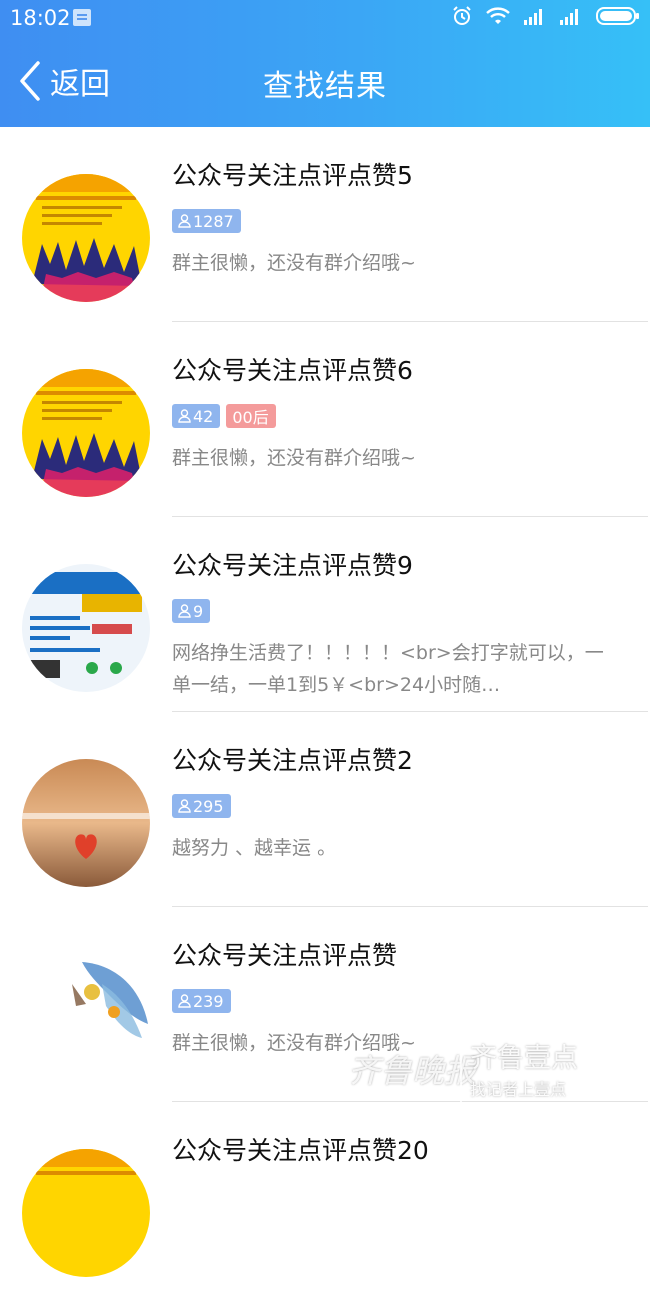 Image resolution: width=650 pixels, height=1297 pixels. I want to click on status-time: 18:02, so click(40, 18).